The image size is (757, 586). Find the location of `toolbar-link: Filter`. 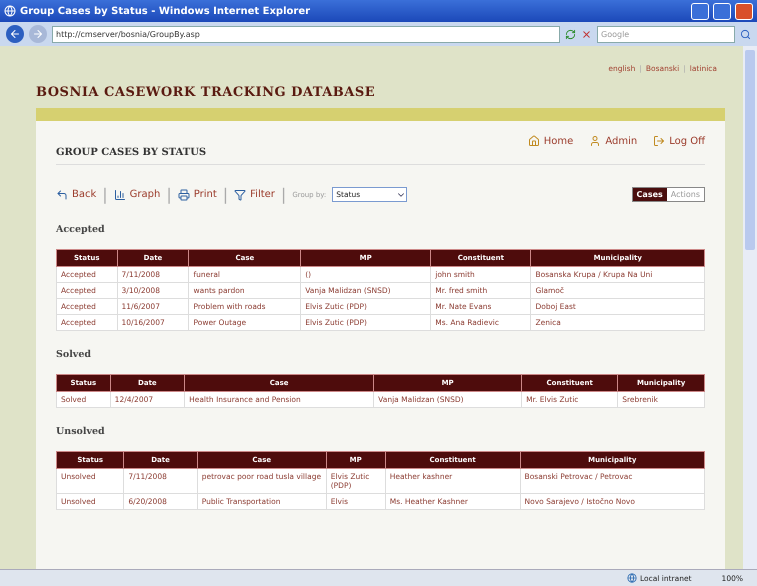

toolbar-link: Filter is located at coordinates (254, 194).